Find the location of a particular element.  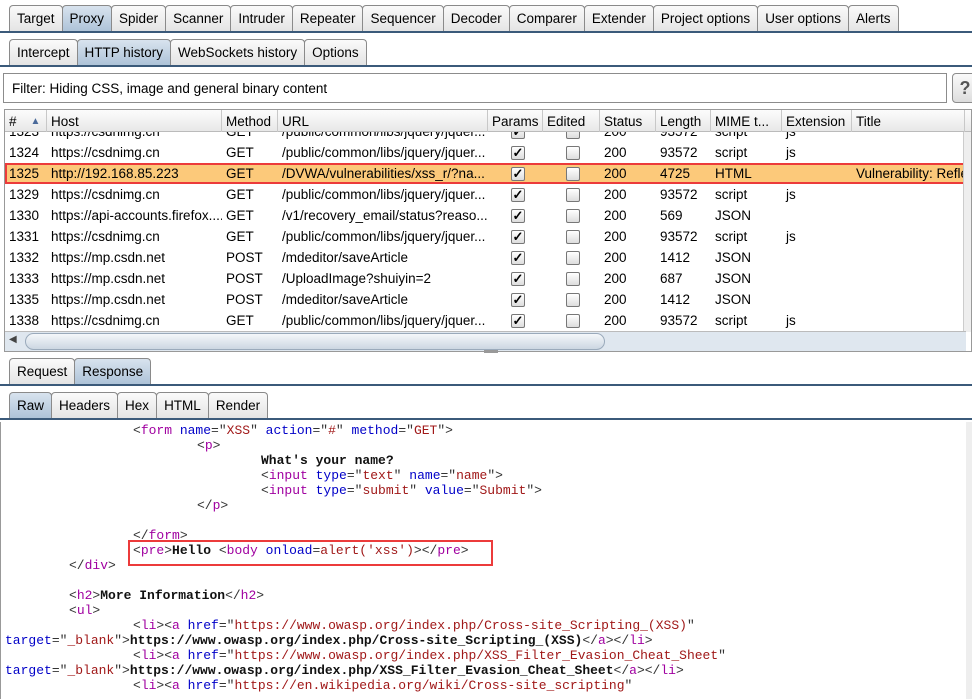

column-header-extension: Extension is located at coordinates (817, 121).